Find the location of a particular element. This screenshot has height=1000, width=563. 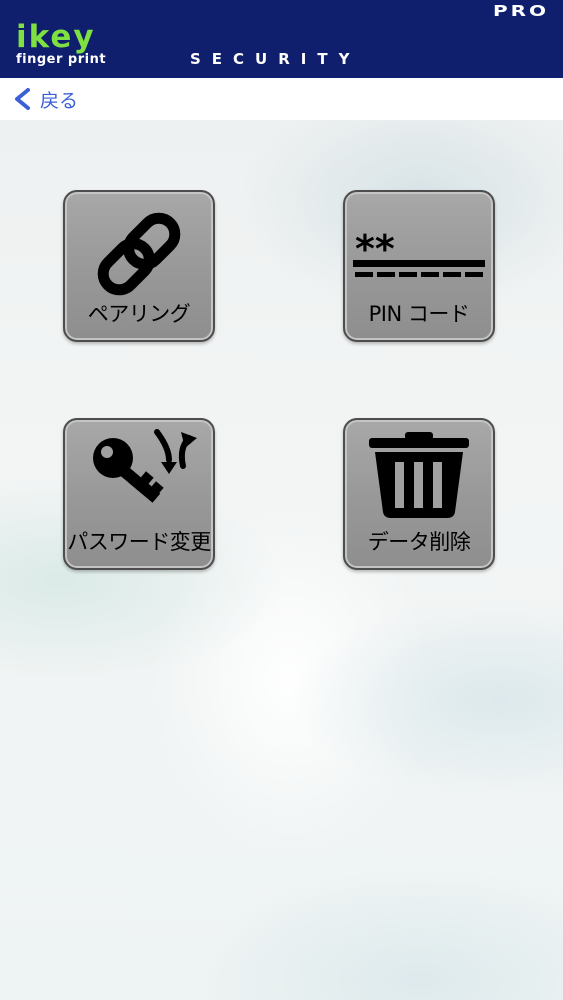

data-delete-label: データ削除 is located at coordinates (419, 542).